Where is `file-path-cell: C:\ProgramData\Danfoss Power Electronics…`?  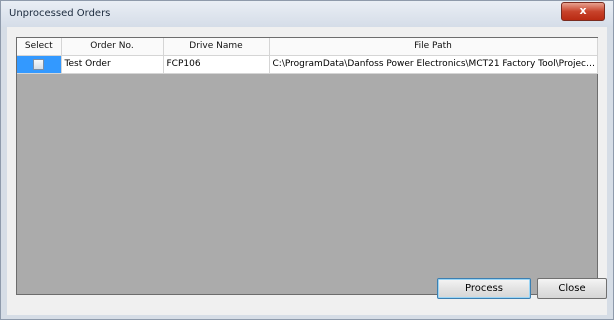 file-path-cell: C:\ProgramData\Danfoss Power Electronics… is located at coordinates (433, 64).